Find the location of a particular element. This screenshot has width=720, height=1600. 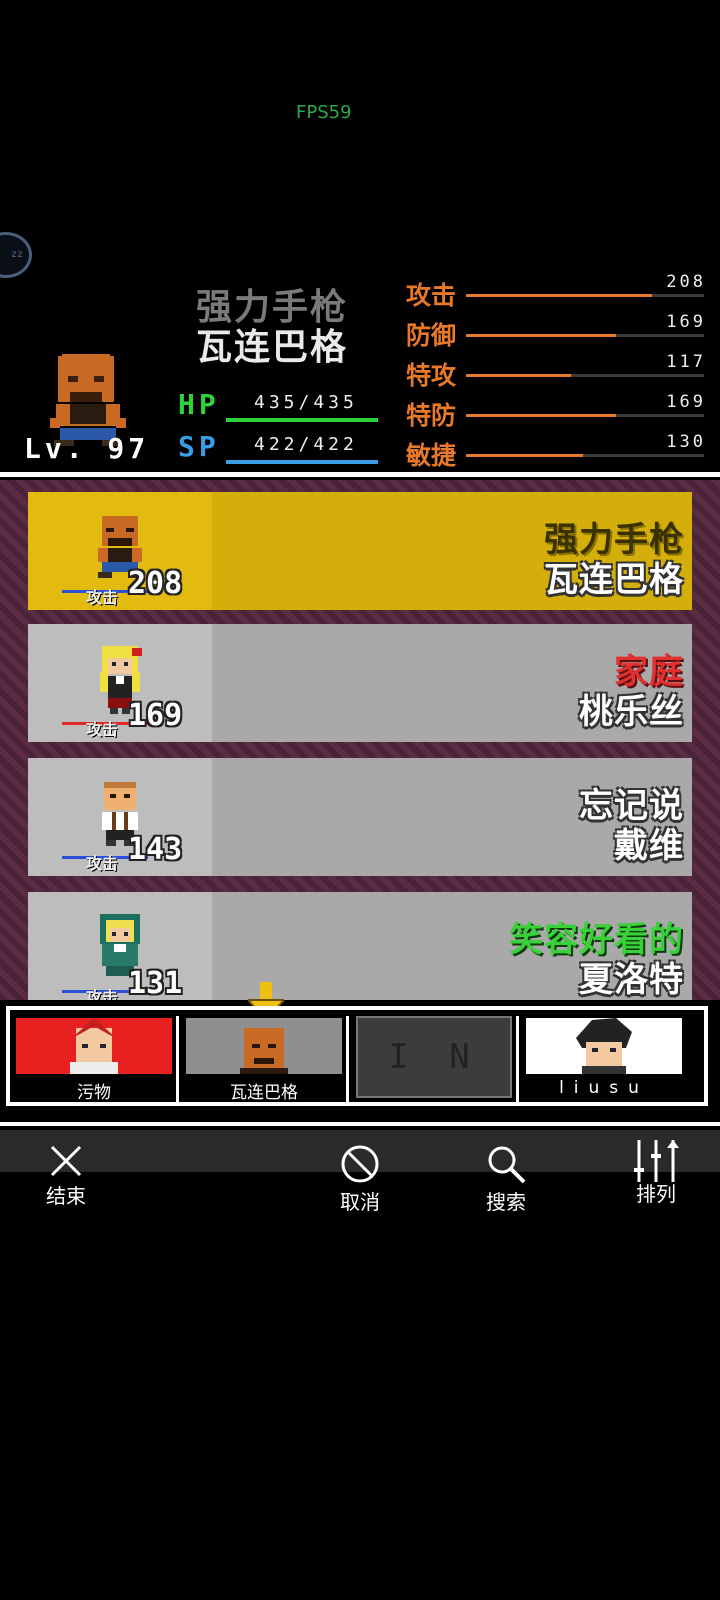

search-button: 搜索 is located at coordinates (506, 1179).